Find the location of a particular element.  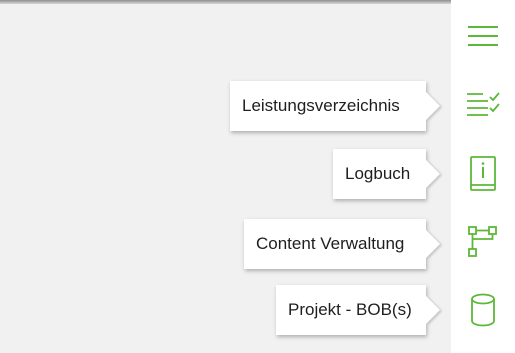

tooltip-projekt-bobs: Projekt - BOB(s) is located at coordinates (351, 310).